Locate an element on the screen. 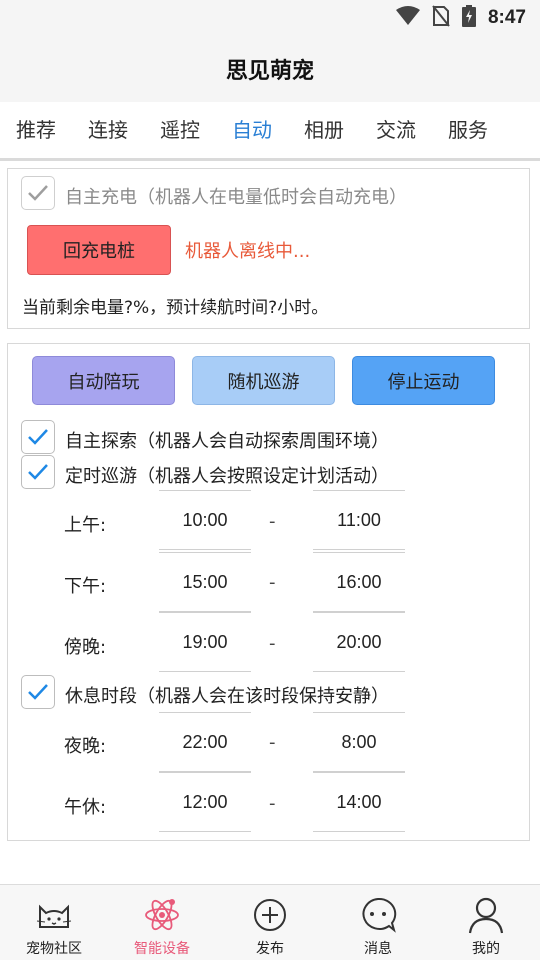 This screenshot has height=960, width=540. afternoon-start-time: 15:00 is located at coordinates (205, 582).